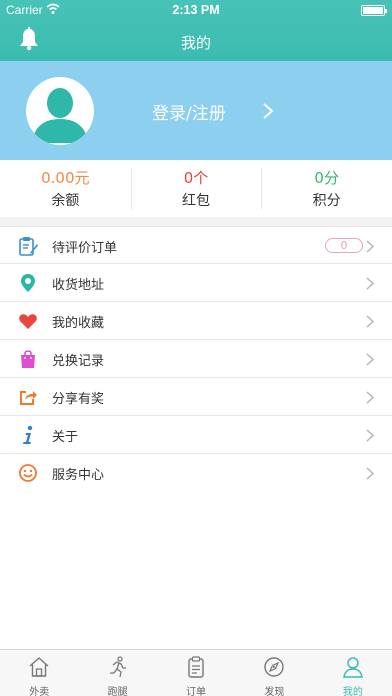 The image size is (392, 696). I want to click on status-bar: Carrier 2:13 PM, so click(196, 10).